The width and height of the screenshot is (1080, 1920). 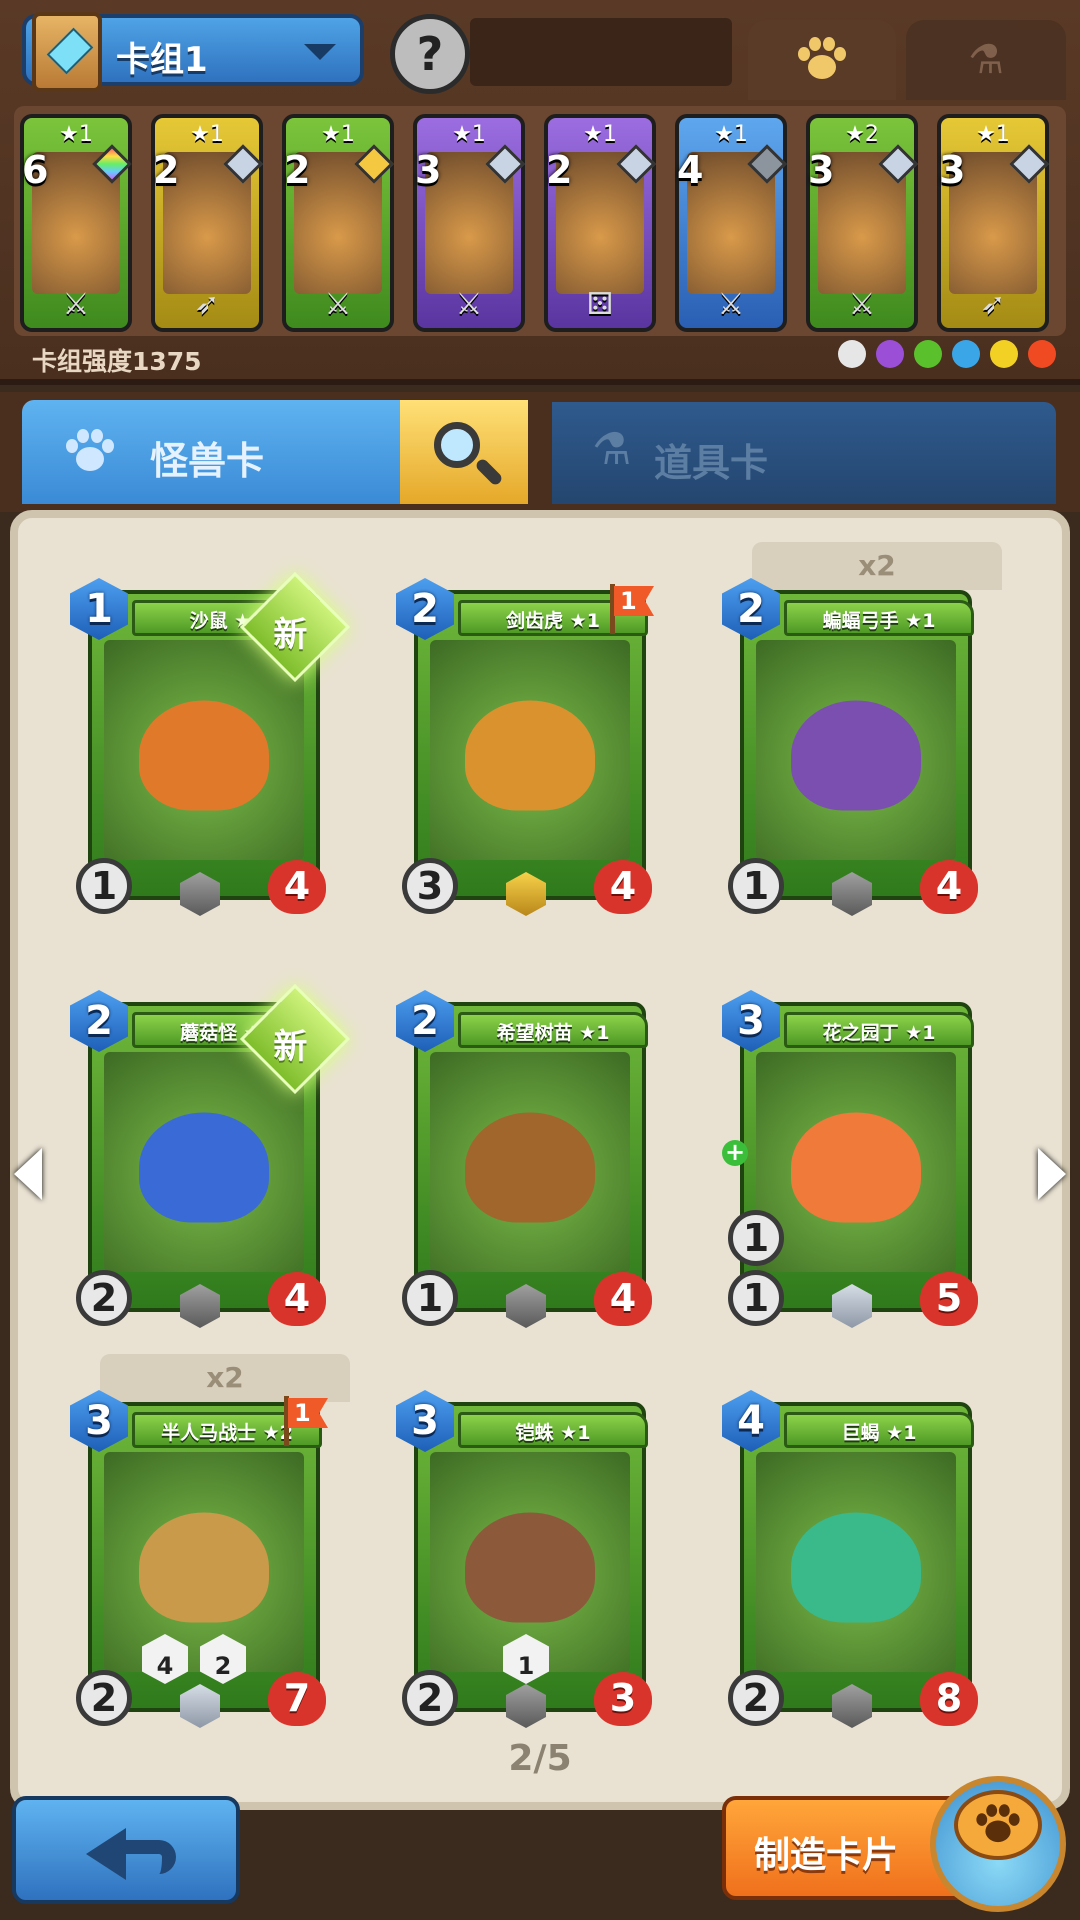 I want to click on card-name: 花之园丁 ★1, so click(x=879, y=1030).